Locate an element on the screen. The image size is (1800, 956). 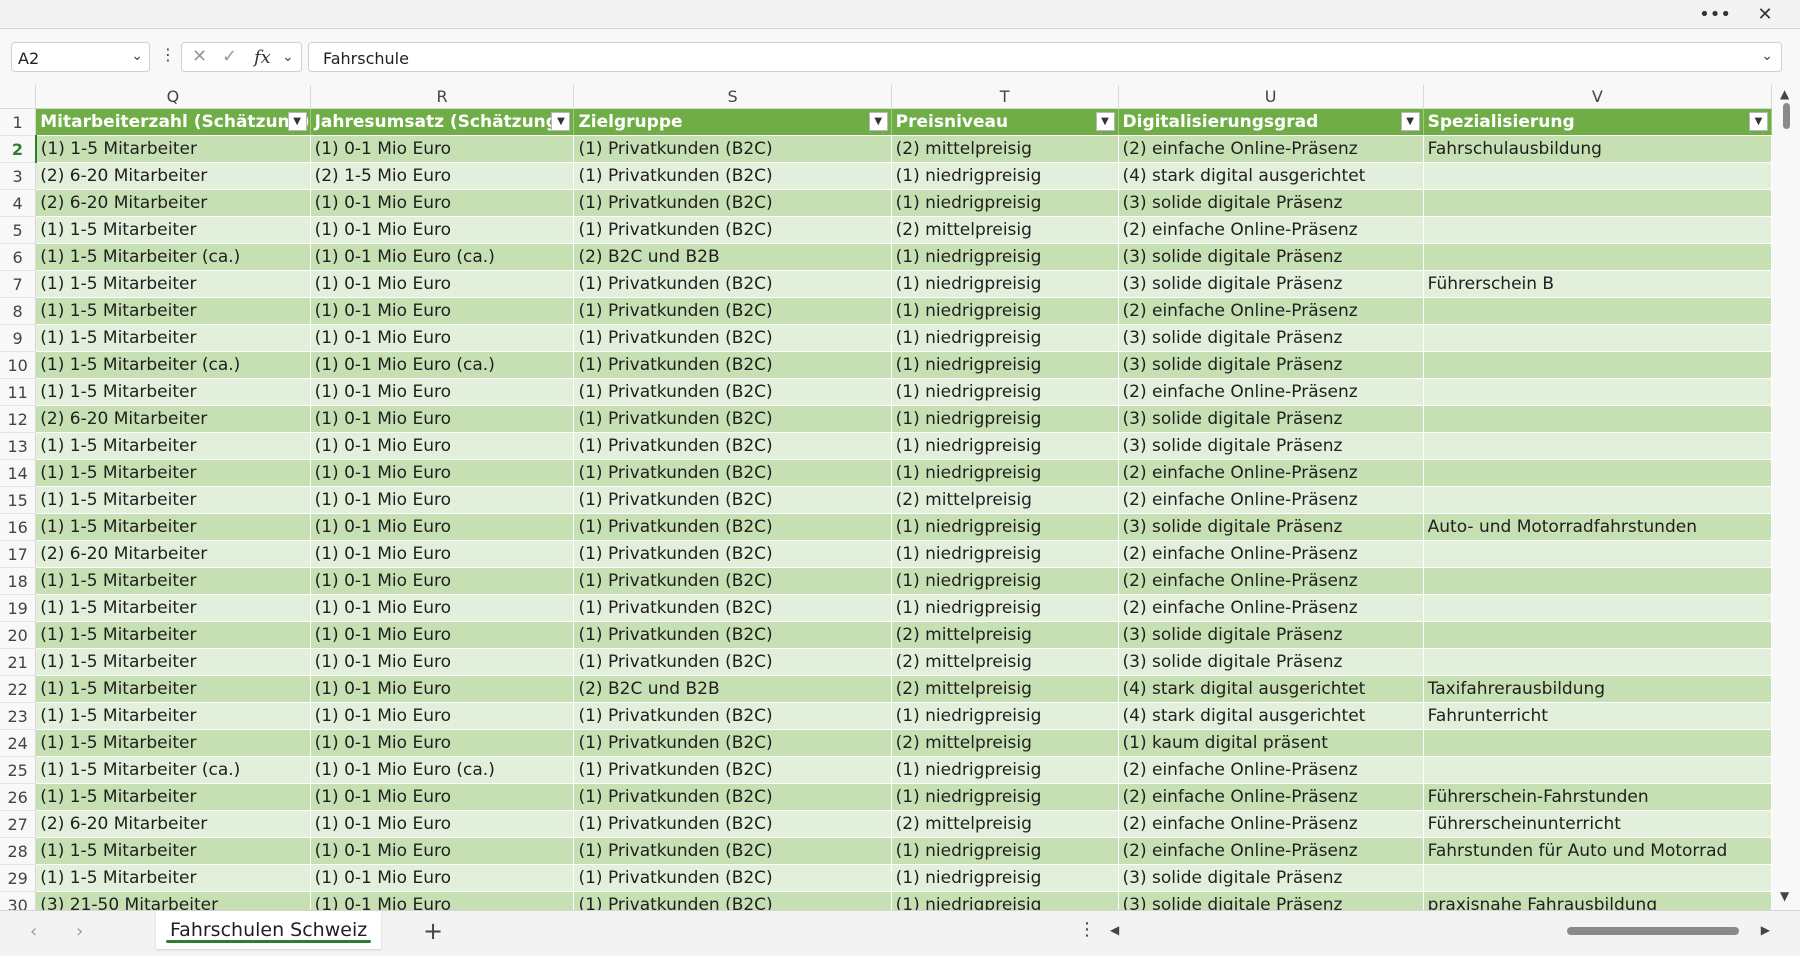
row-number: 27 is located at coordinates (18, 824).